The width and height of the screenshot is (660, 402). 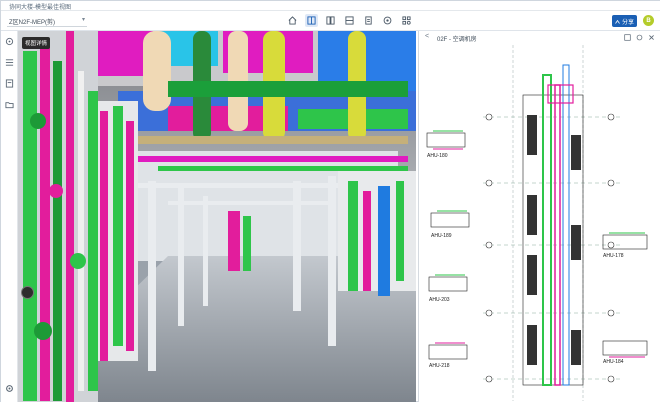 I want to click on unit-label: AHU-178, so click(x=613, y=256).